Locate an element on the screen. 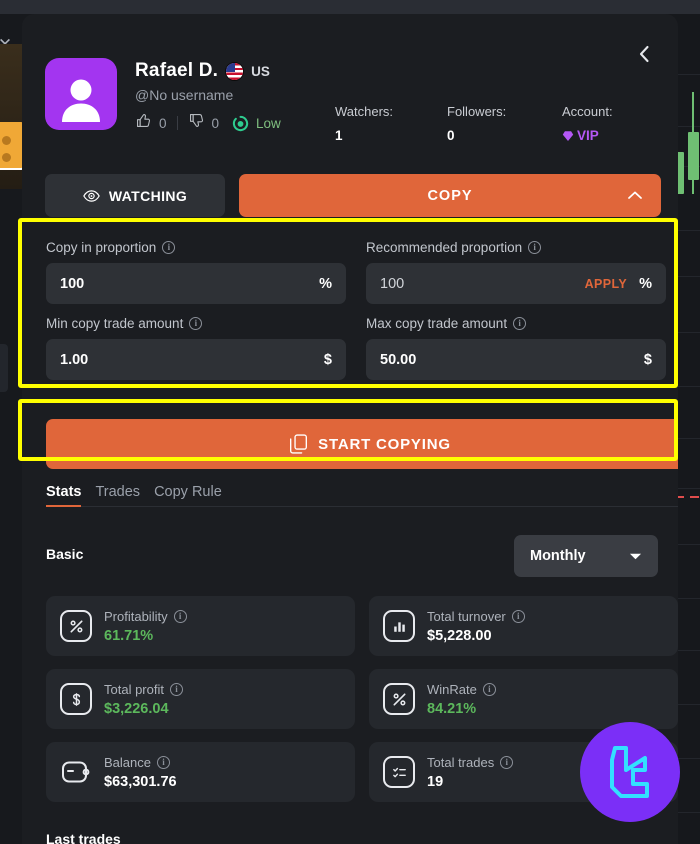  field-value: 1.00 is located at coordinates (74, 359).